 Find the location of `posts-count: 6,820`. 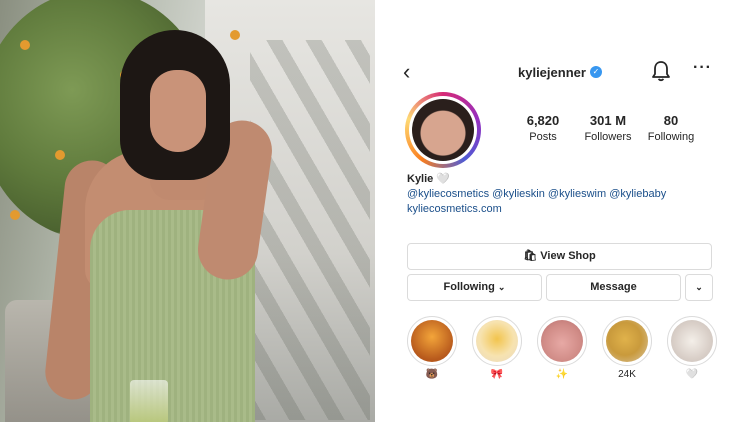

posts-count: 6,820 is located at coordinates (543, 120).